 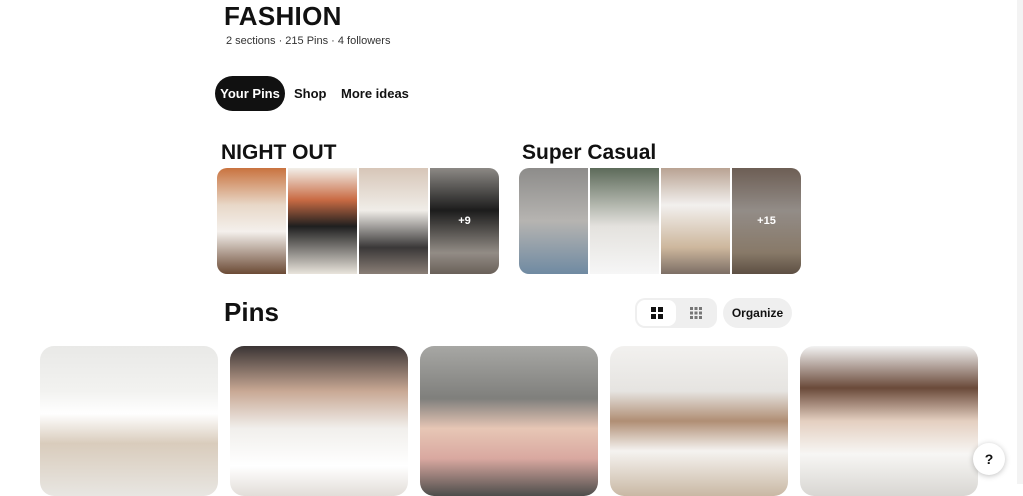 What do you see at coordinates (310, 93) in the screenshot?
I see `tab-shop: Shop` at bounding box center [310, 93].